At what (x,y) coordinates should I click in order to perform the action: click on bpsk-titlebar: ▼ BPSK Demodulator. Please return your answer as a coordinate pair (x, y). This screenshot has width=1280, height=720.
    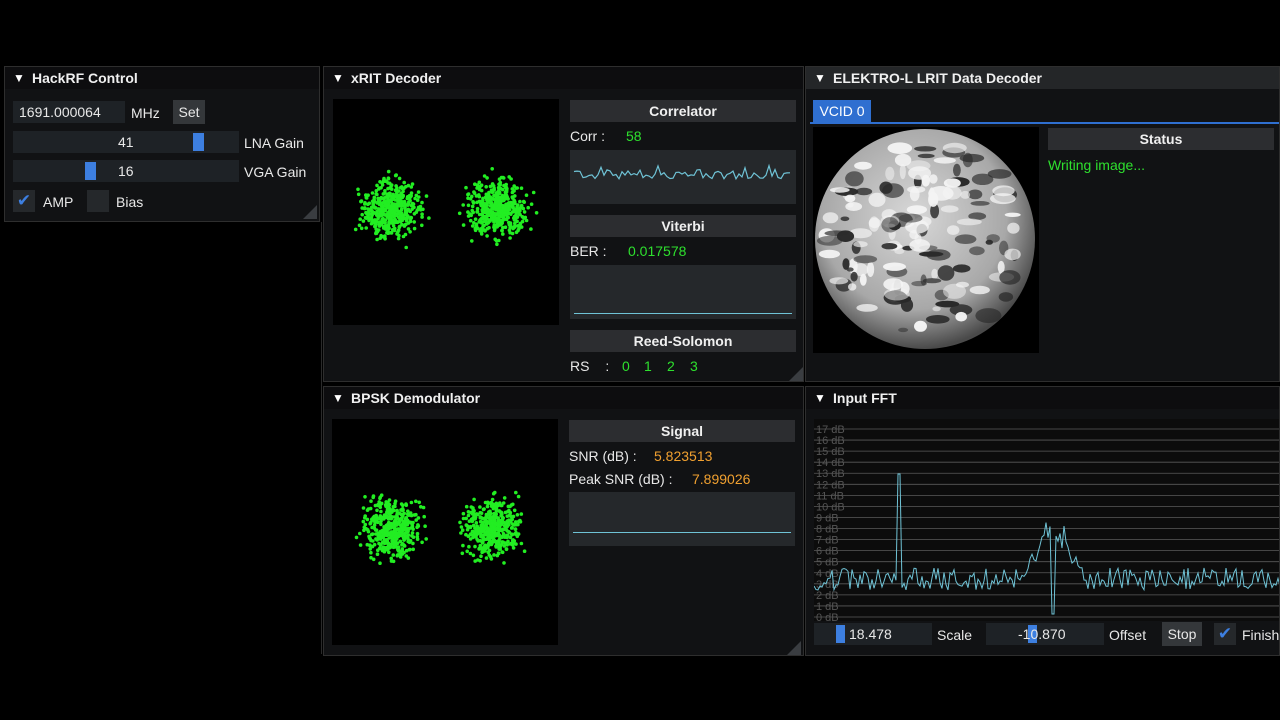
    Looking at the image, I should click on (563, 398).